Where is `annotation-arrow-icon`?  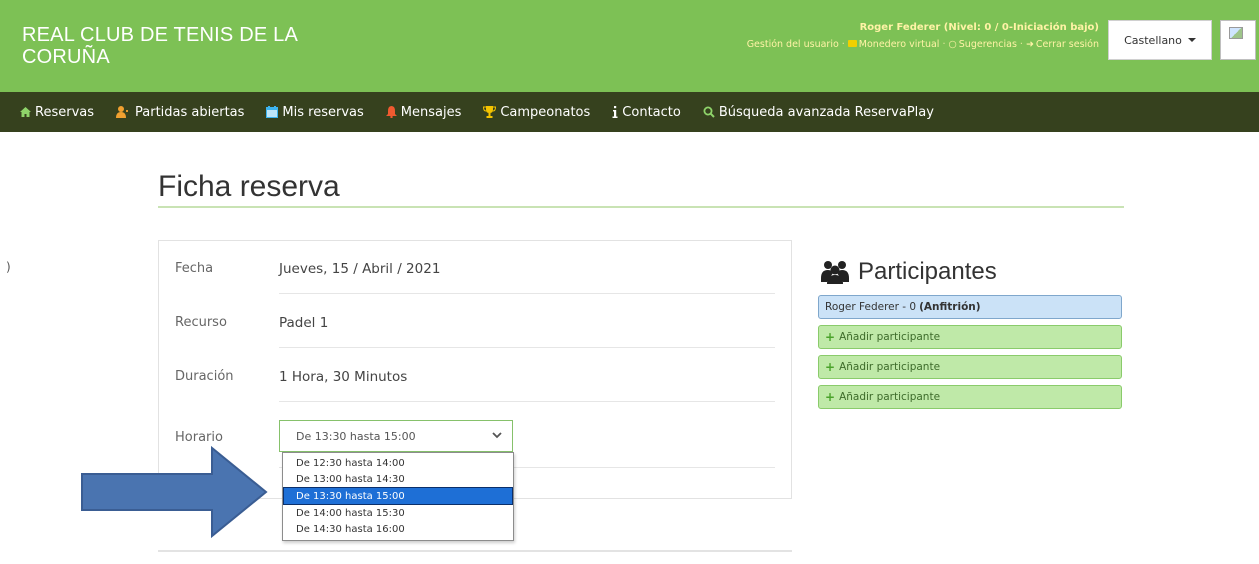 annotation-arrow-icon is located at coordinates (174, 492).